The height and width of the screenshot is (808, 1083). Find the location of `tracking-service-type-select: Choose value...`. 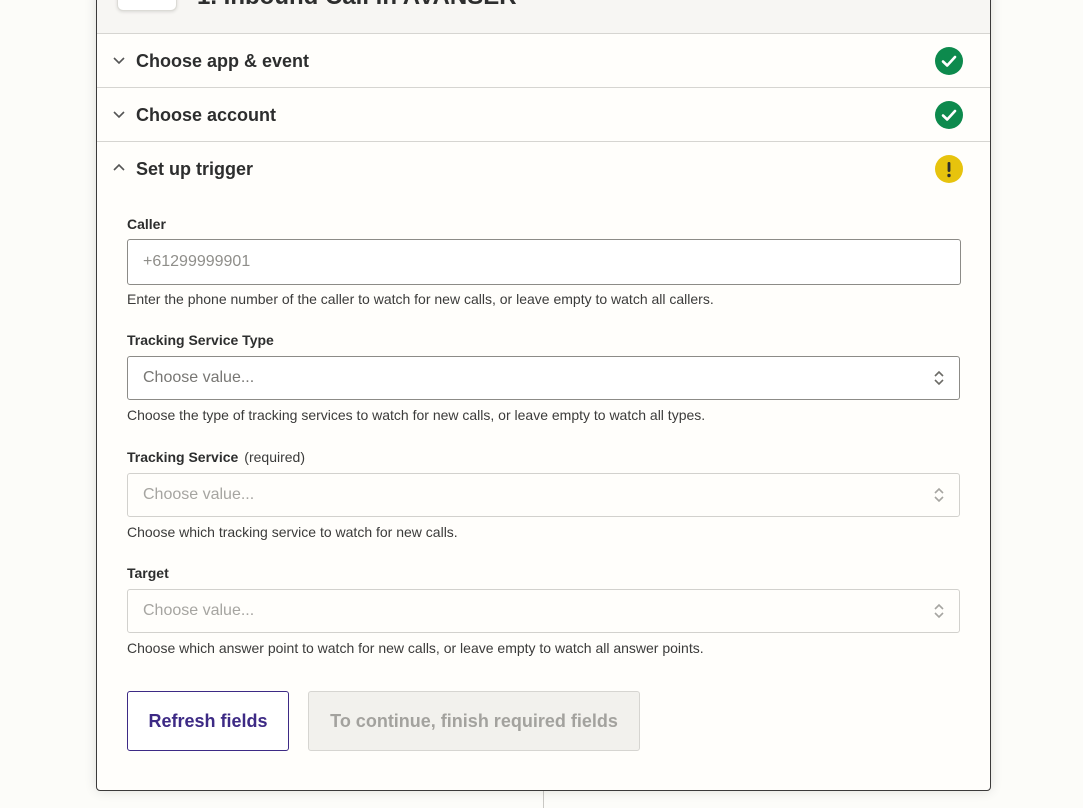

tracking-service-type-select: Choose value... is located at coordinates (543, 378).